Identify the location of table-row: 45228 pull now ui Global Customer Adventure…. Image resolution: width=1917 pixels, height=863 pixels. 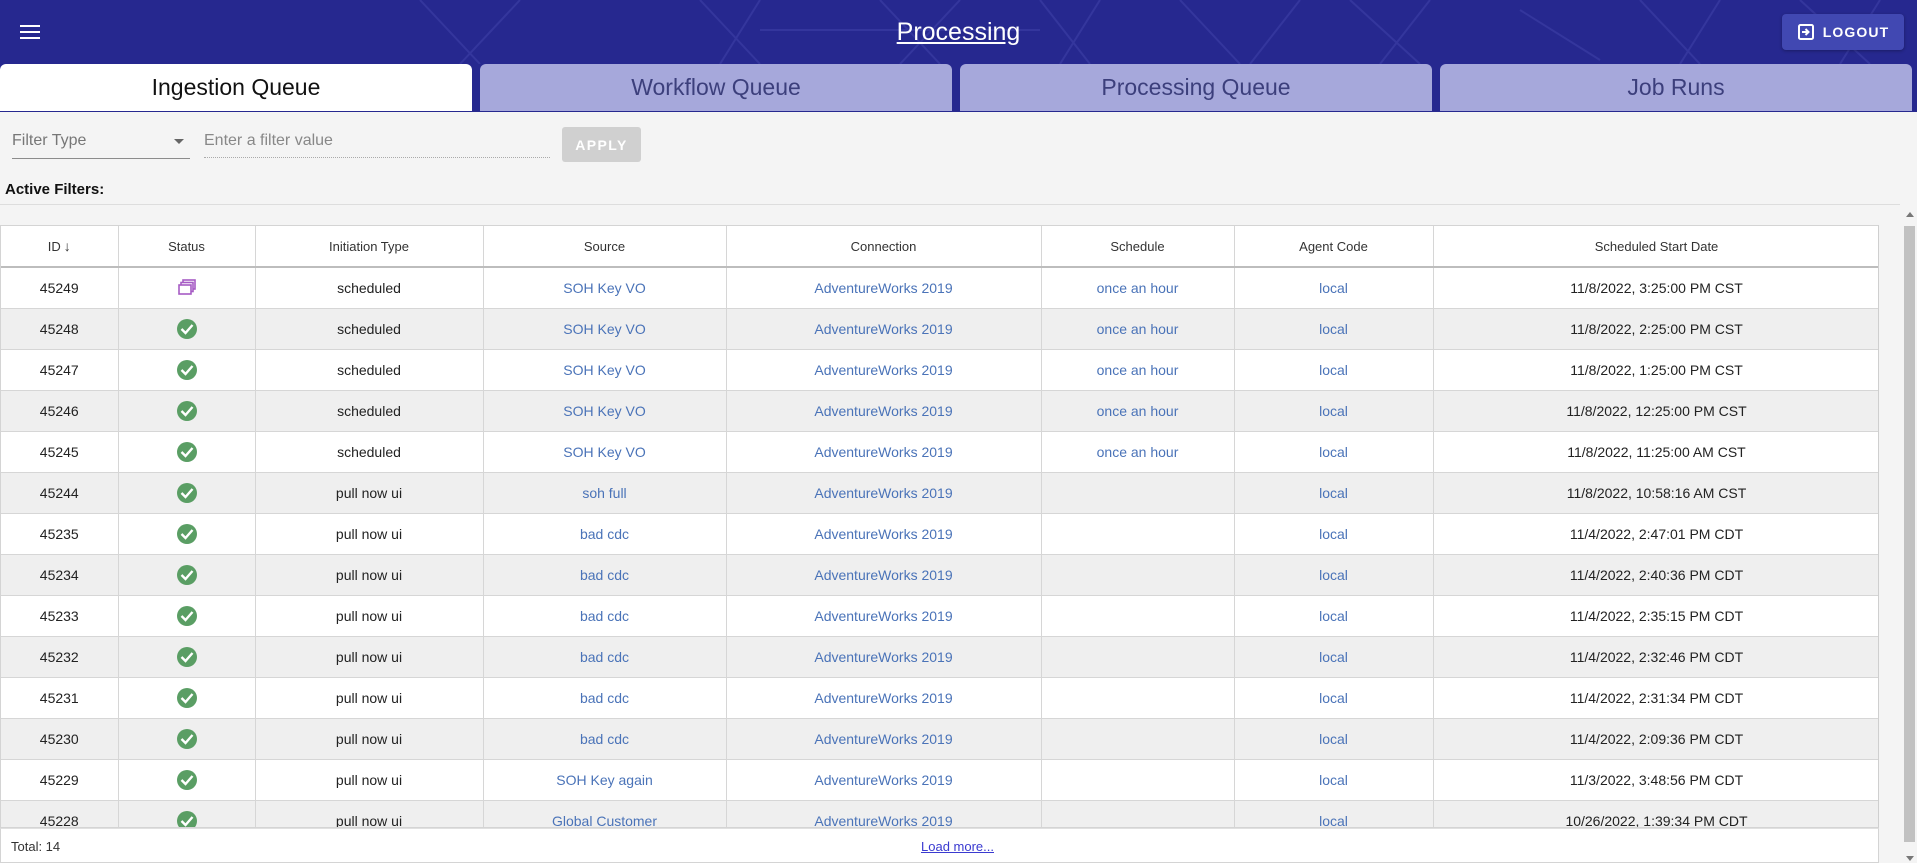
(939, 813).